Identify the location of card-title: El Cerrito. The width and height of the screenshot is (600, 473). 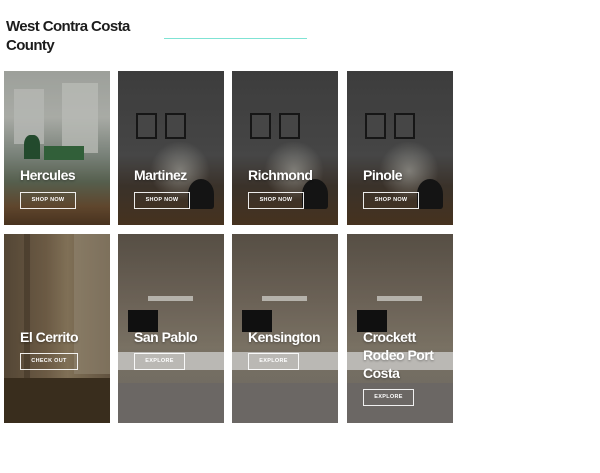
(49, 337).